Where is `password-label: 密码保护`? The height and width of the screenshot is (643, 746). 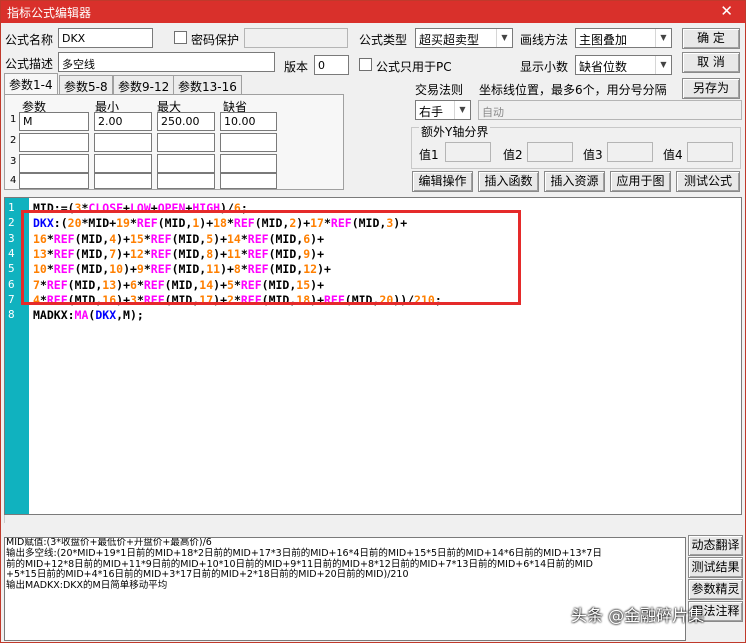 password-label: 密码保护 is located at coordinates (215, 40).